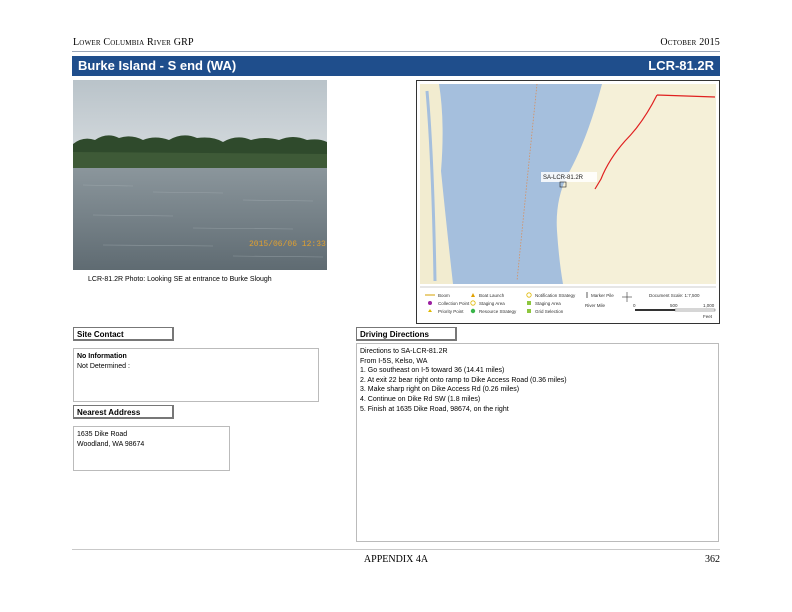 The image size is (792, 612). What do you see at coordinates (196, 375) in the screenshot?
I see `site-contact-box: No Information Not Determined :` at bounding box center [196, 375].